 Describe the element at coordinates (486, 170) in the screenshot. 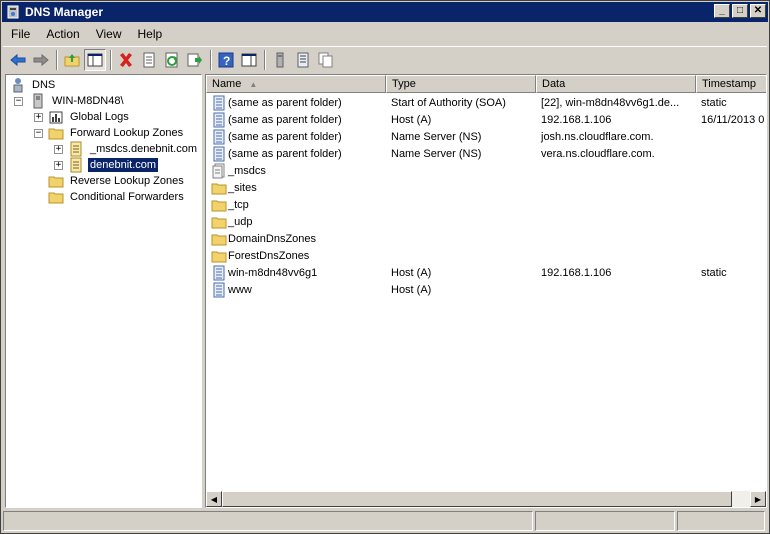

I see `record-row: _msdcs` at that location.